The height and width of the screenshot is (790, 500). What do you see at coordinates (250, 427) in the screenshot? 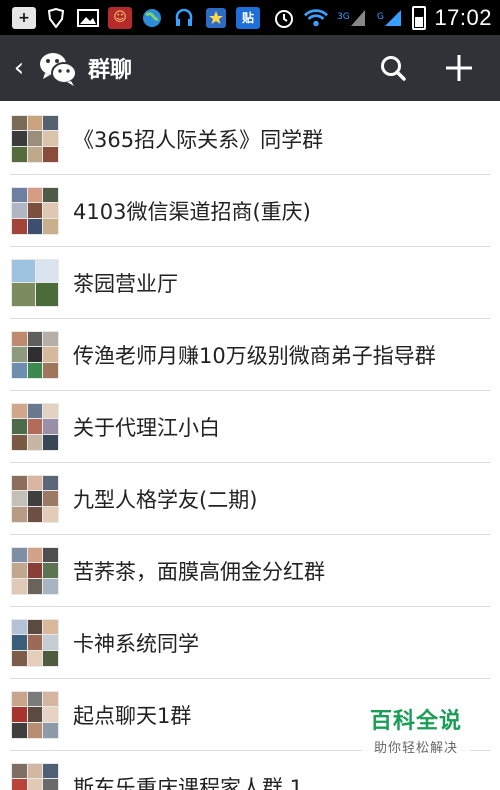
I see `list-item: 关于代理江小白` at bounding box center [250, 427].